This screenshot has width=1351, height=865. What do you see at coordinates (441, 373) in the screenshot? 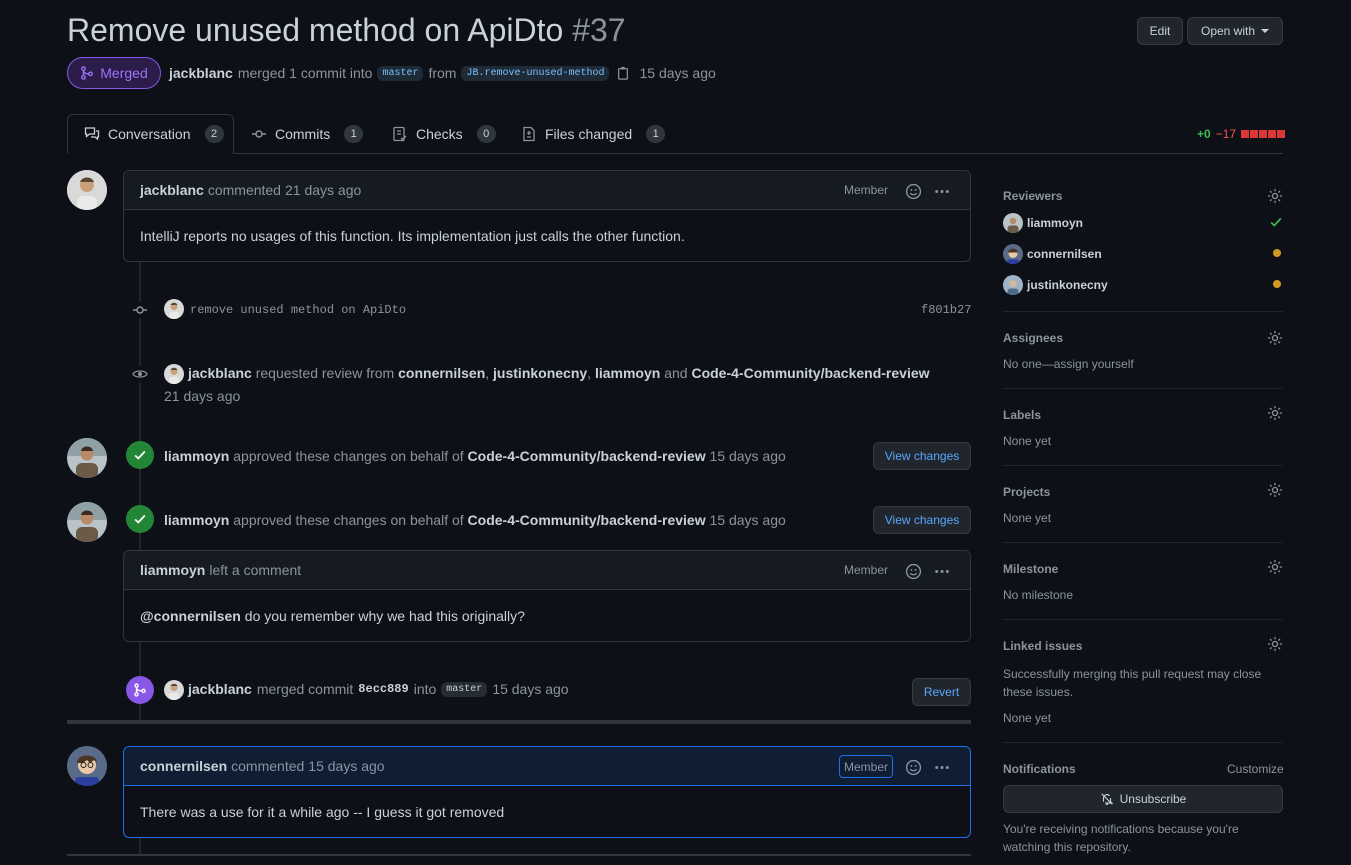
I see `reviewer-link: connernilsen` at bounding box center [441, 373].